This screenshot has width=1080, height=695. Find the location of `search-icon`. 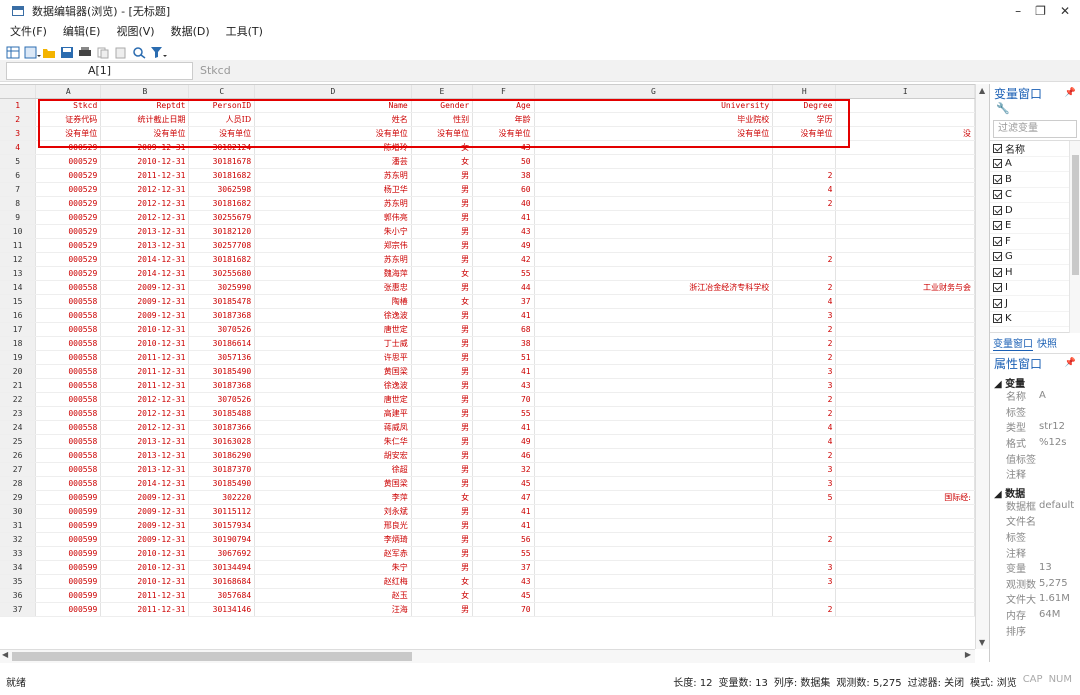

search-icon is located at coordinates (139, 51).